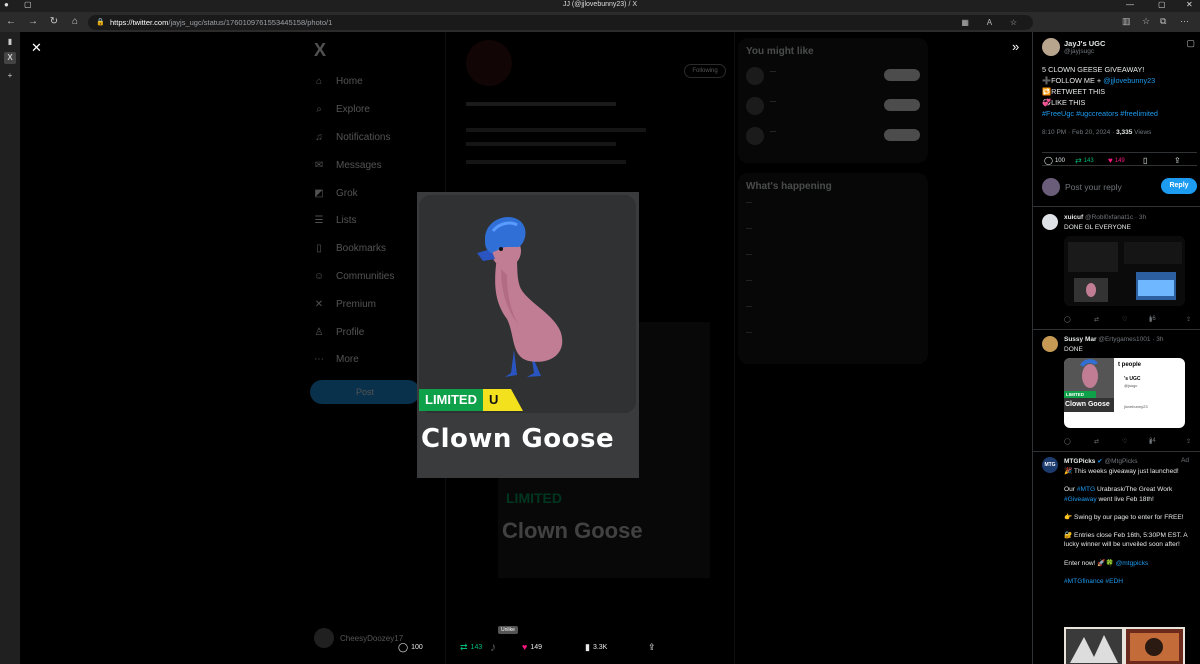 This screenshot has height=664, width=1200. Describe the element at coordinates (36, 48) in the screenshot. I see `close-media-icon: ✕` at that location.